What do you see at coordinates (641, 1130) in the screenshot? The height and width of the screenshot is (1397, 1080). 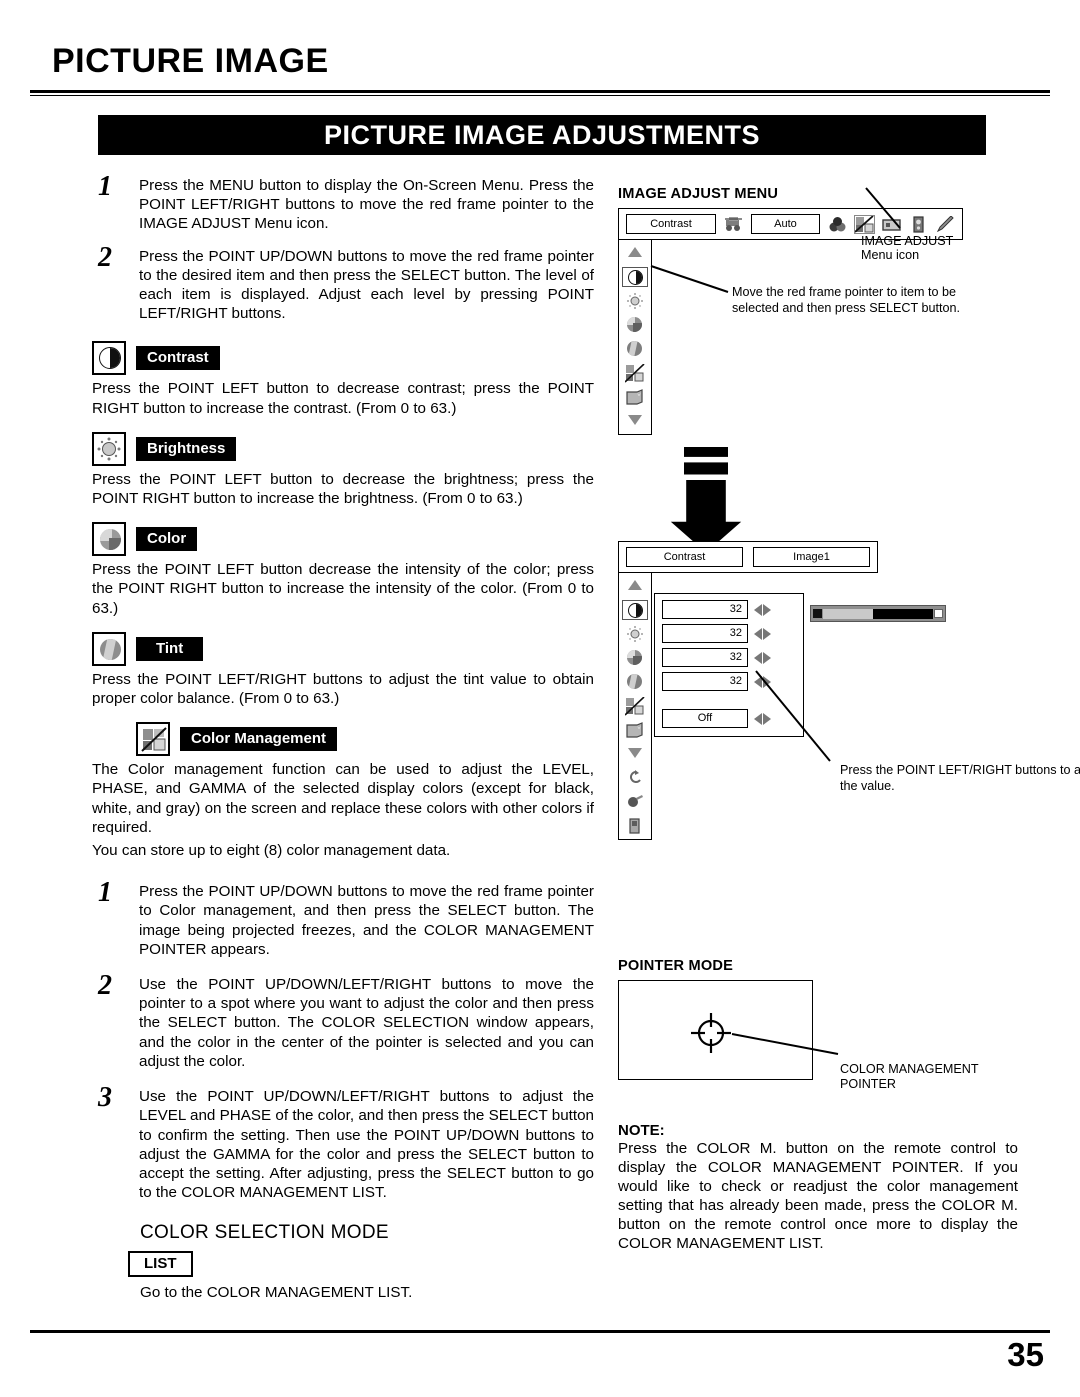 I see `note-title: NOTE:` at bounding box center [641, 1130].